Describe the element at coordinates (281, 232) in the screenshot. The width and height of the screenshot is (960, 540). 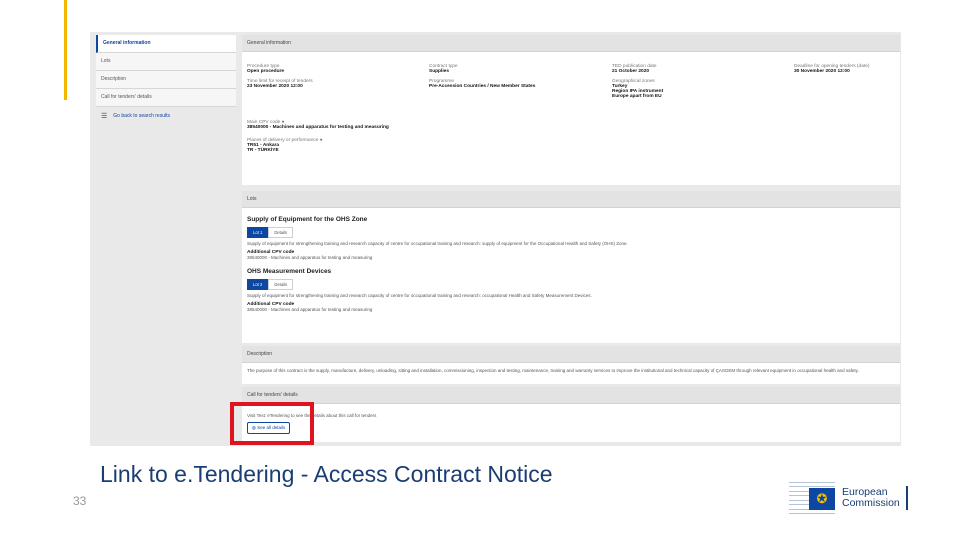
I see `tab-lot-1-details: Details` at that location.